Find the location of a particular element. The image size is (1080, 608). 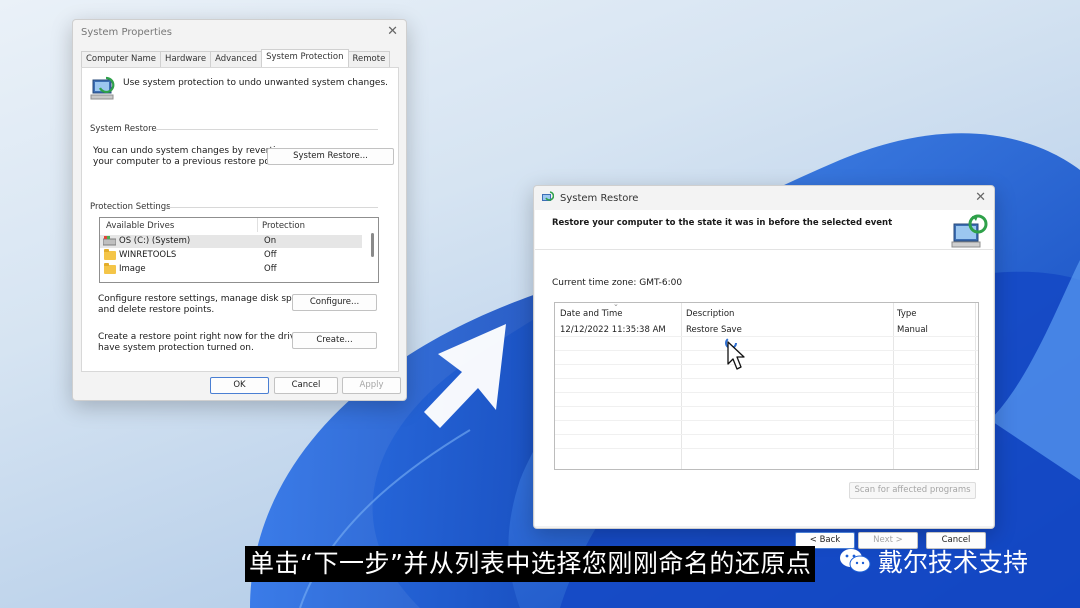

scan-affected-programs-button: Scan for affected programs is located at coordinates (912, 490).